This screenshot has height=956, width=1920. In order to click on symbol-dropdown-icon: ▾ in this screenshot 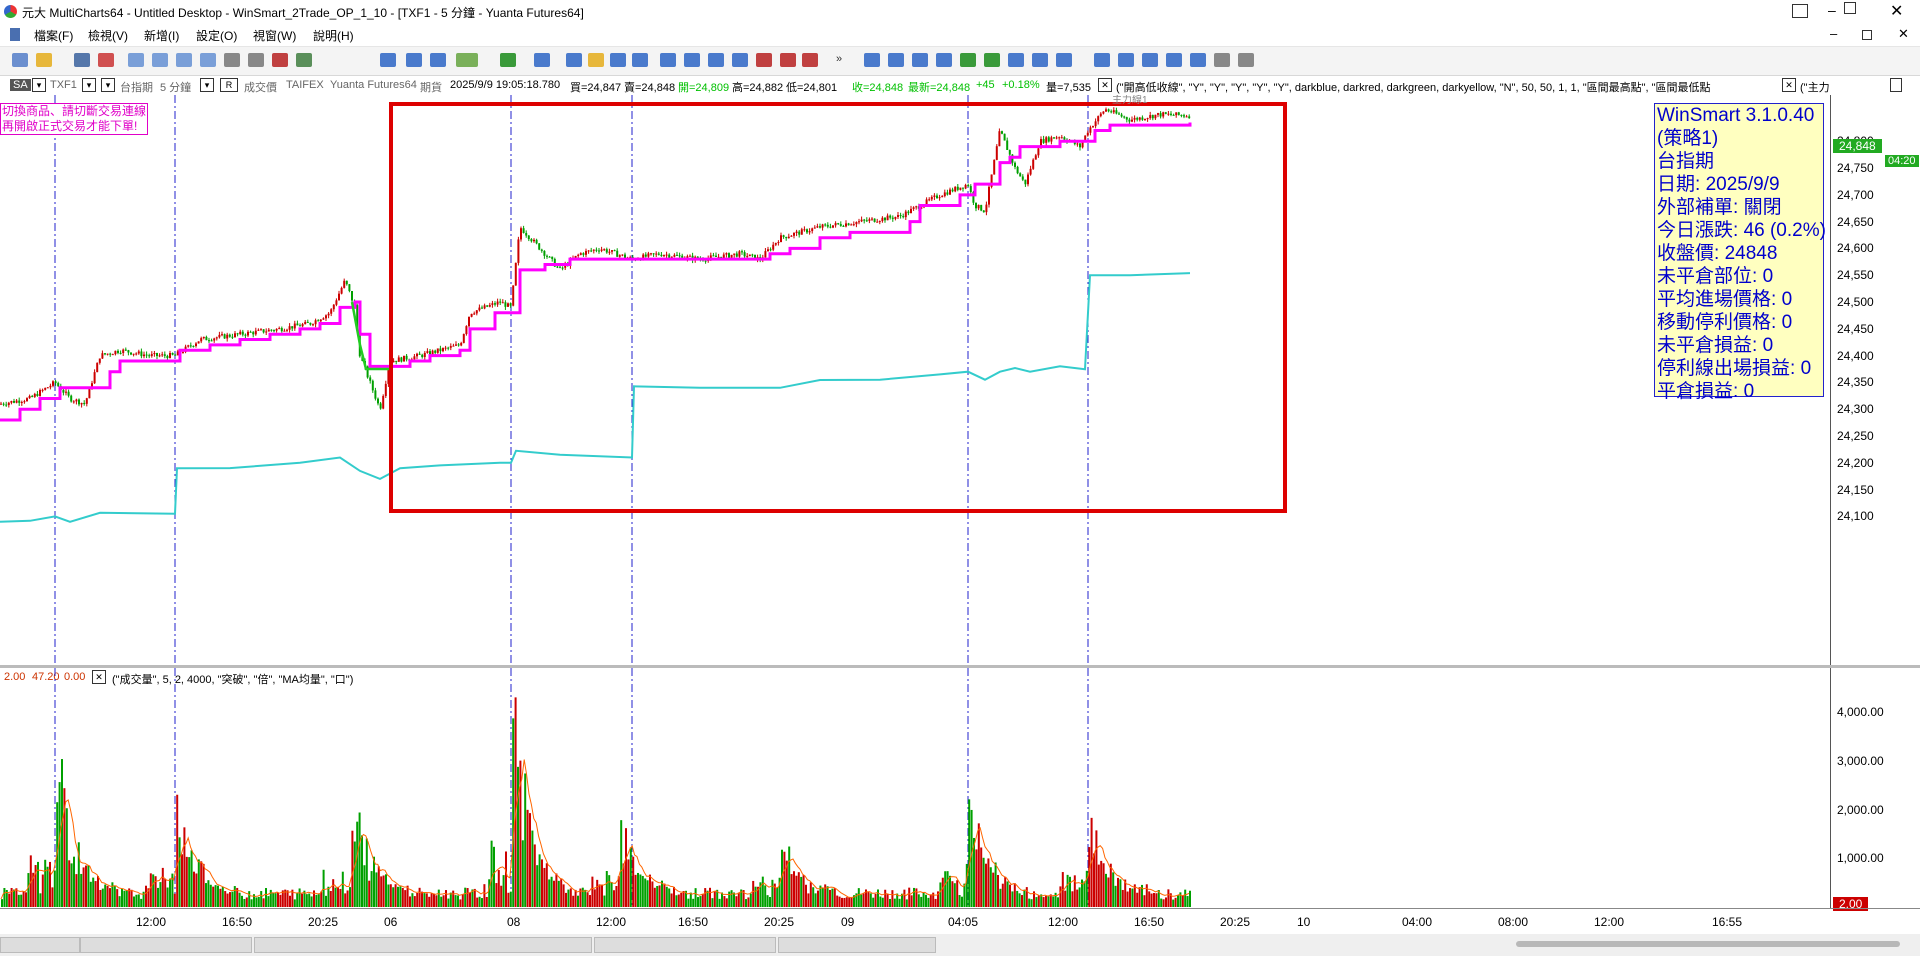, I will do `click(89, 85)`.